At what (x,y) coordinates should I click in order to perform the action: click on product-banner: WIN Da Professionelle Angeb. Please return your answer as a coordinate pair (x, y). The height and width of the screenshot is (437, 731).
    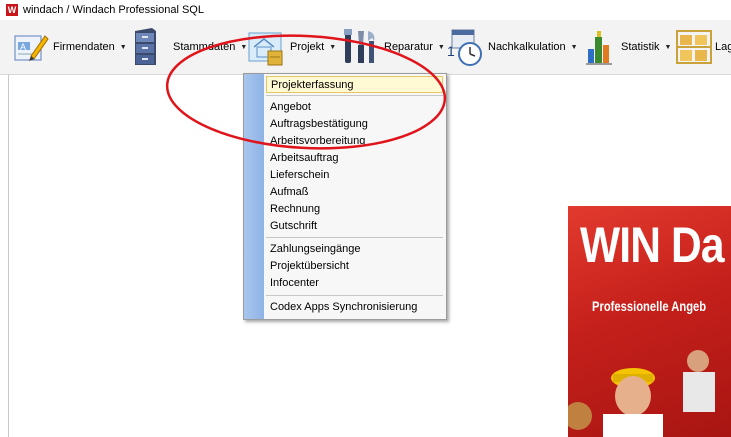
    Looking at the image, I should click on (649, 321).